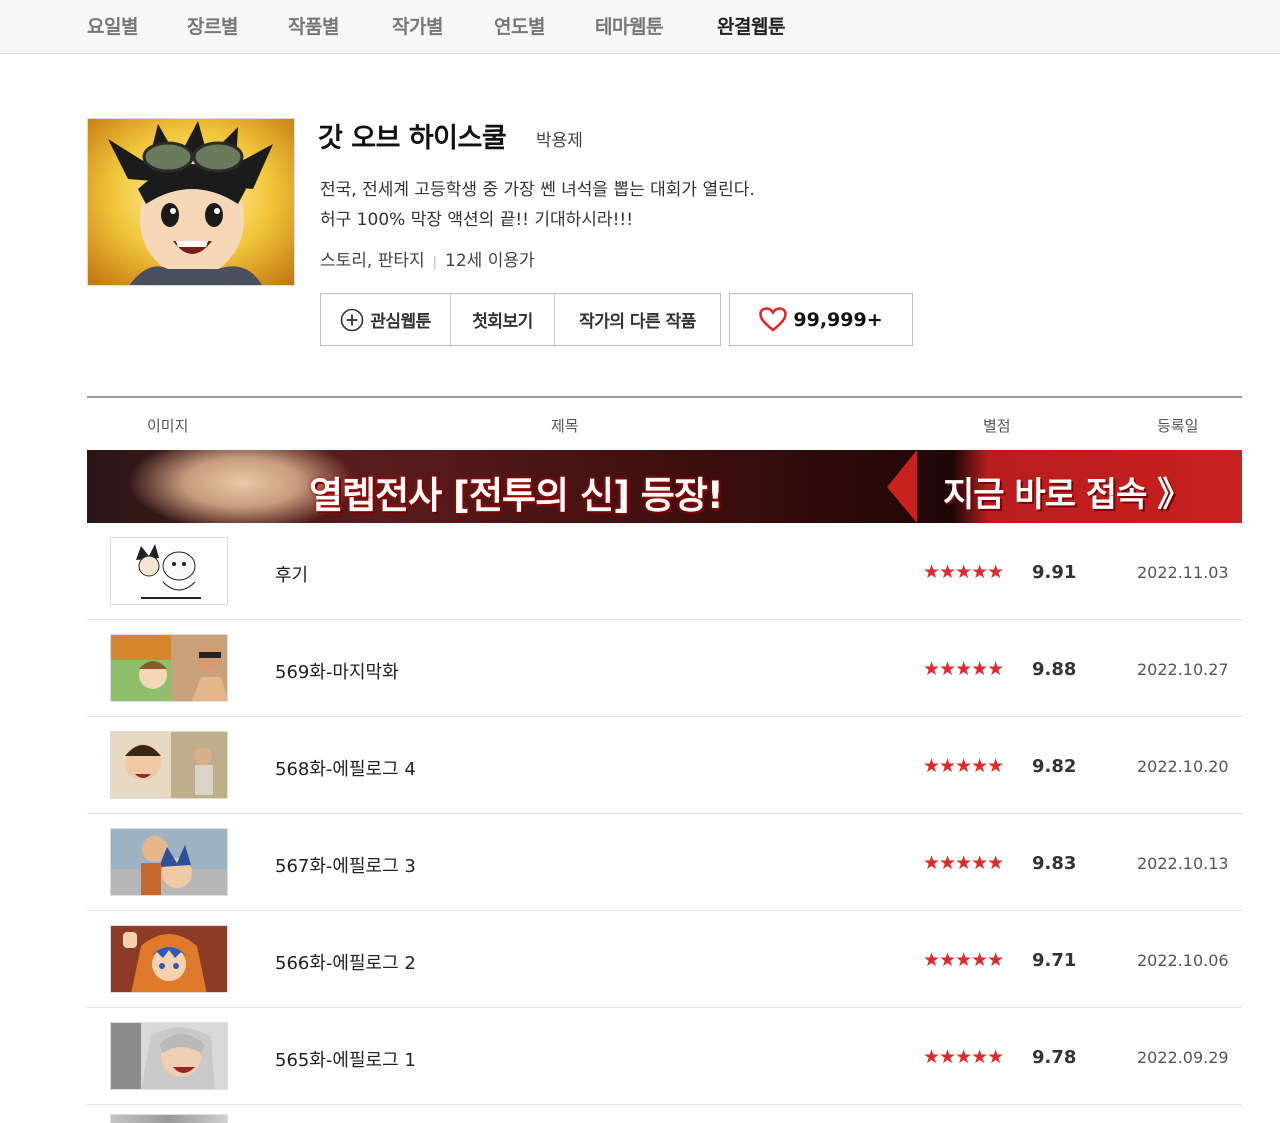 This screenshot has width=1280, height=1123. I want to click on banner-headline: 열렙전사 [전투의 신] 등장!, so click(516, 495).